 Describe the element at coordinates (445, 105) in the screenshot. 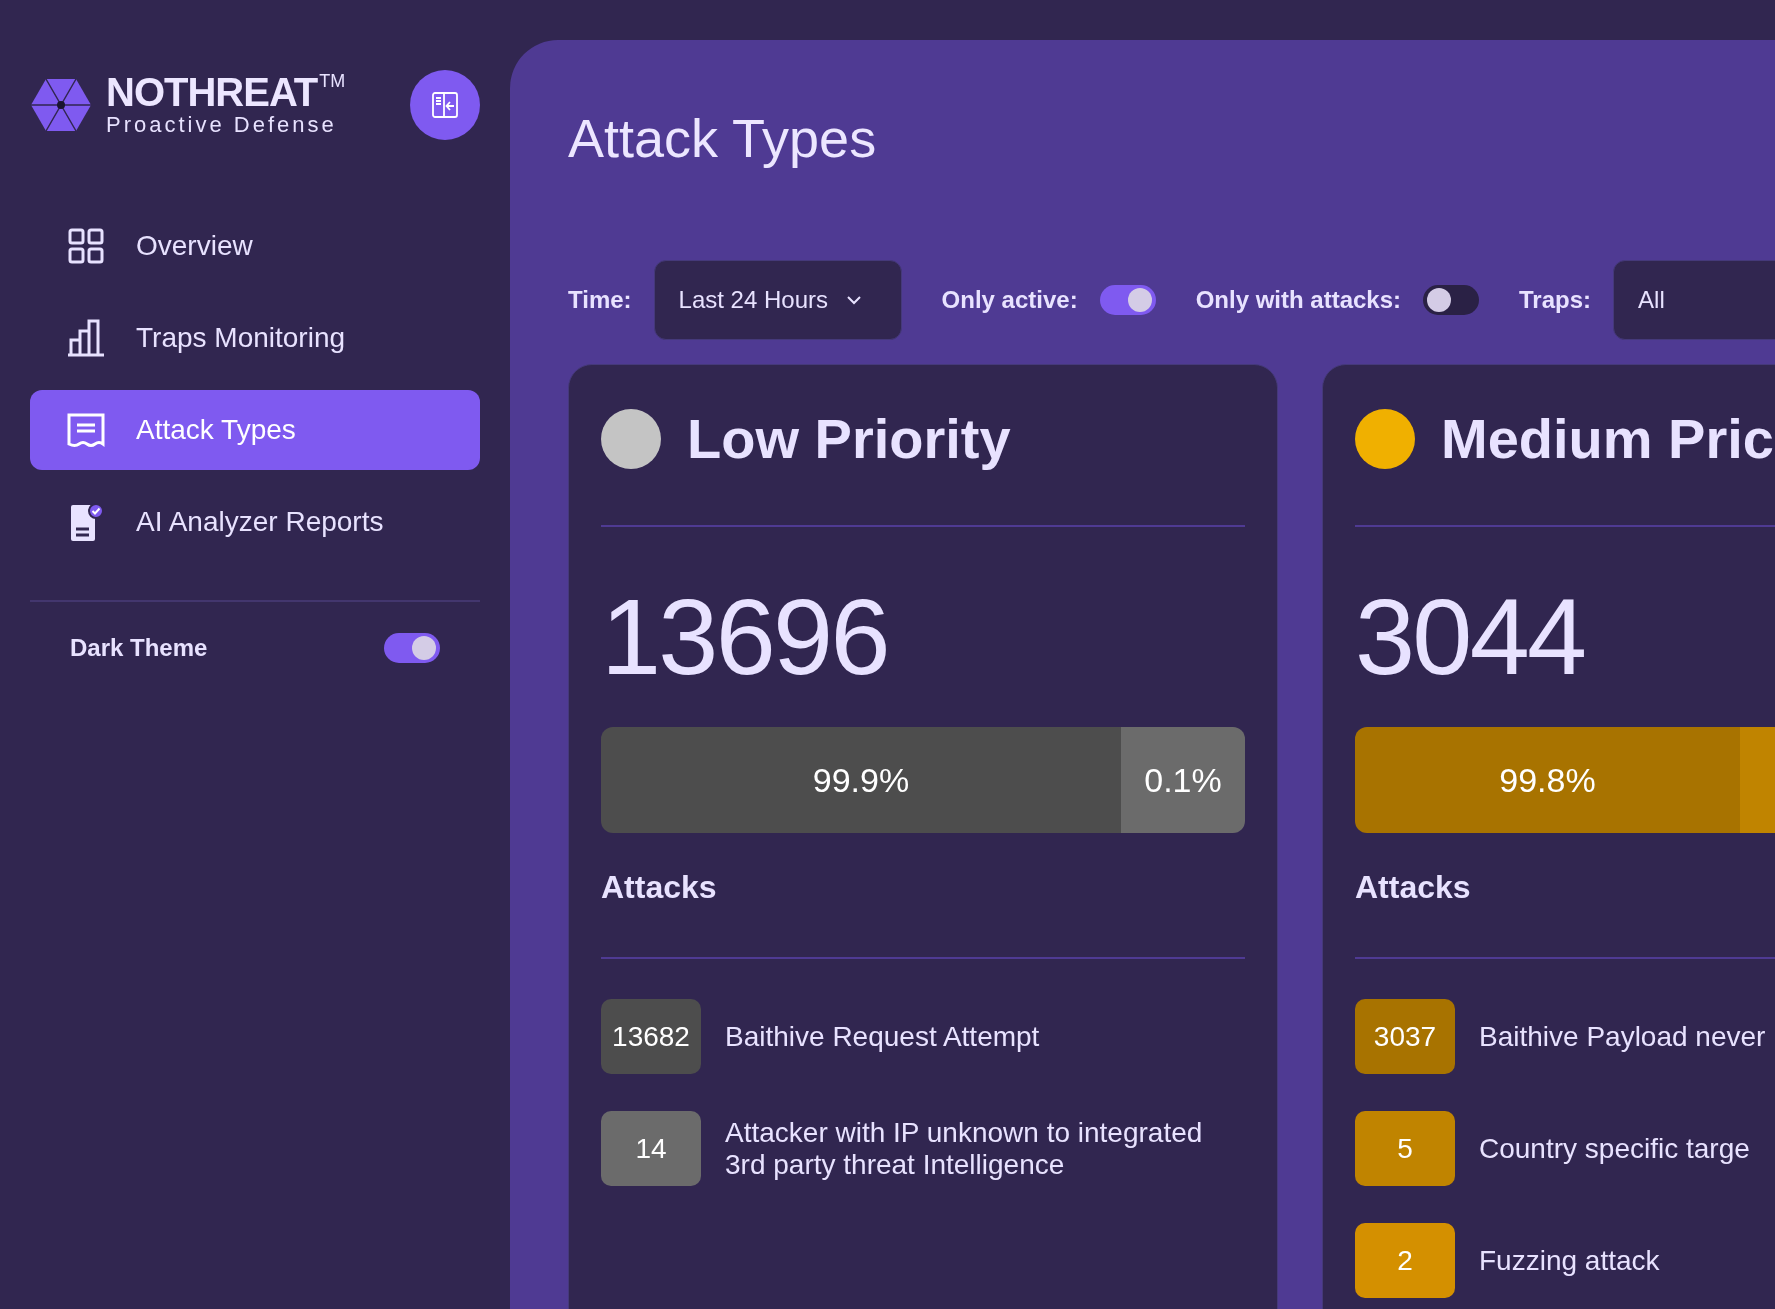

I see `sidebar-collapse-icon` at that location.